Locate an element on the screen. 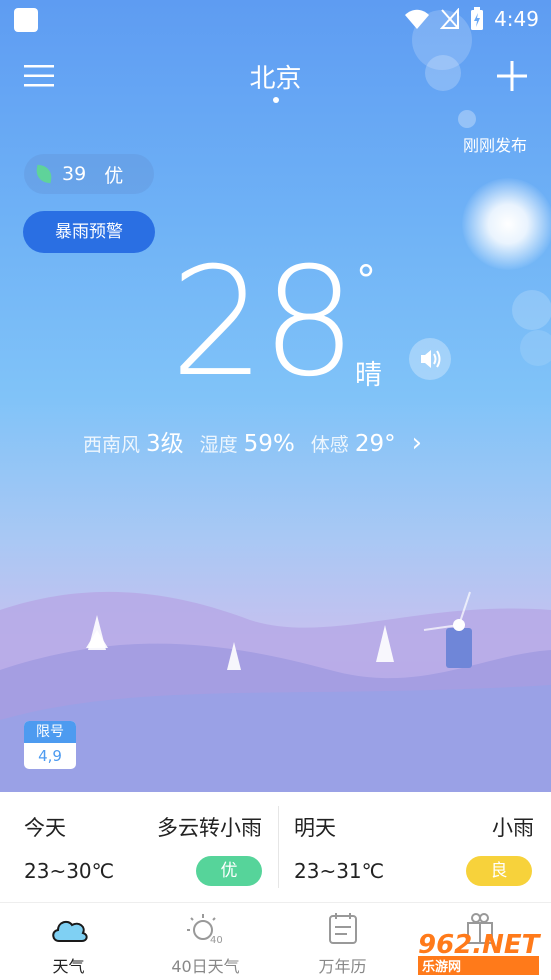 This screenshot has width=551, height=980. battery-icon is located at coordinates (477, 18).